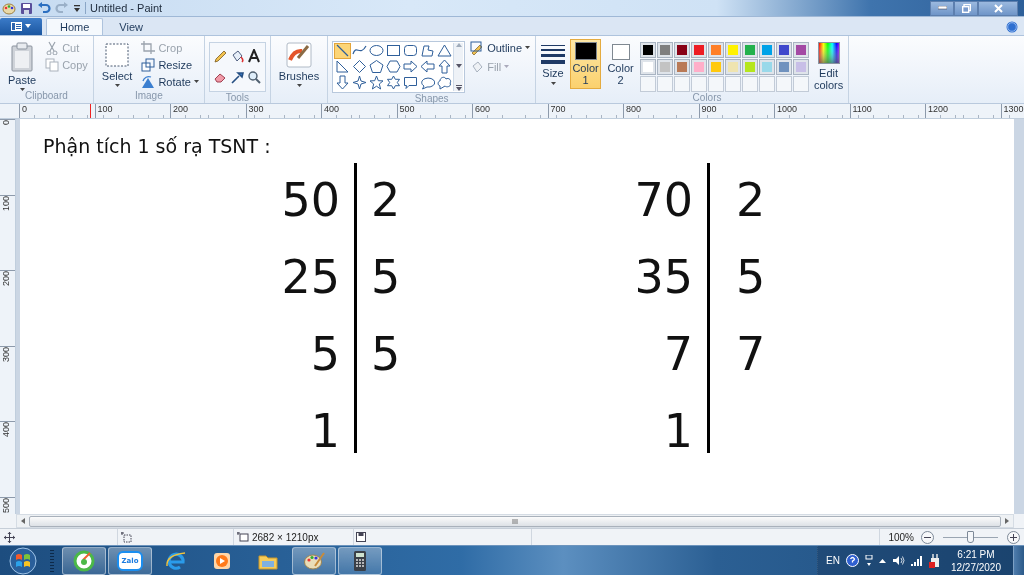 Image resolution: width=1024 pixels, height=575 pixels. What do you see at coordinates (243, 537) in the screenshot?
I see `canvas-size-icon` at bounding box center [243, 537].